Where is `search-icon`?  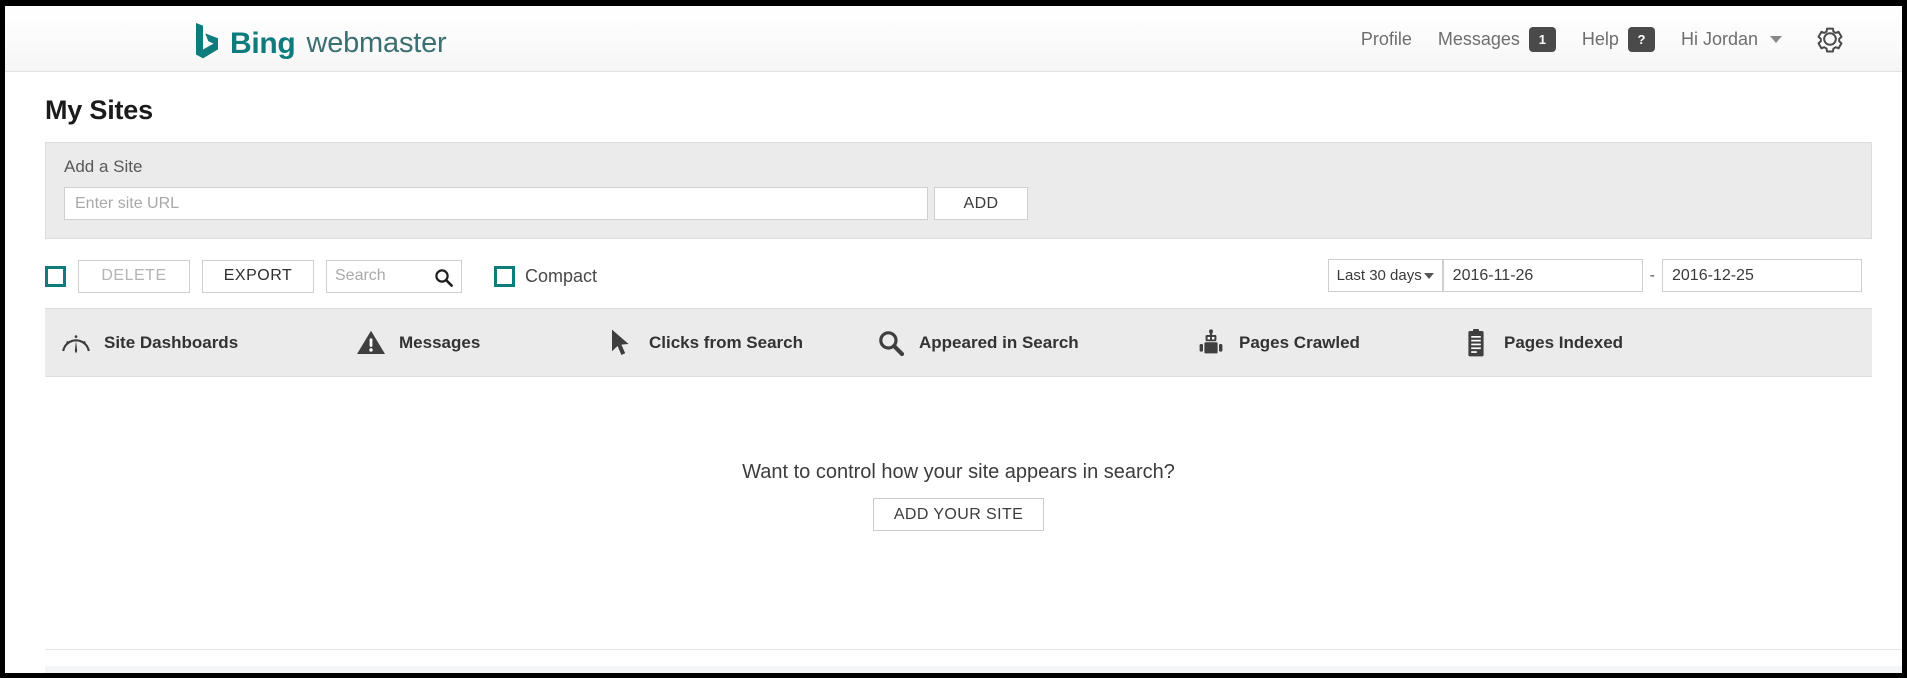
search-icon is located at coordinates (443, 280).